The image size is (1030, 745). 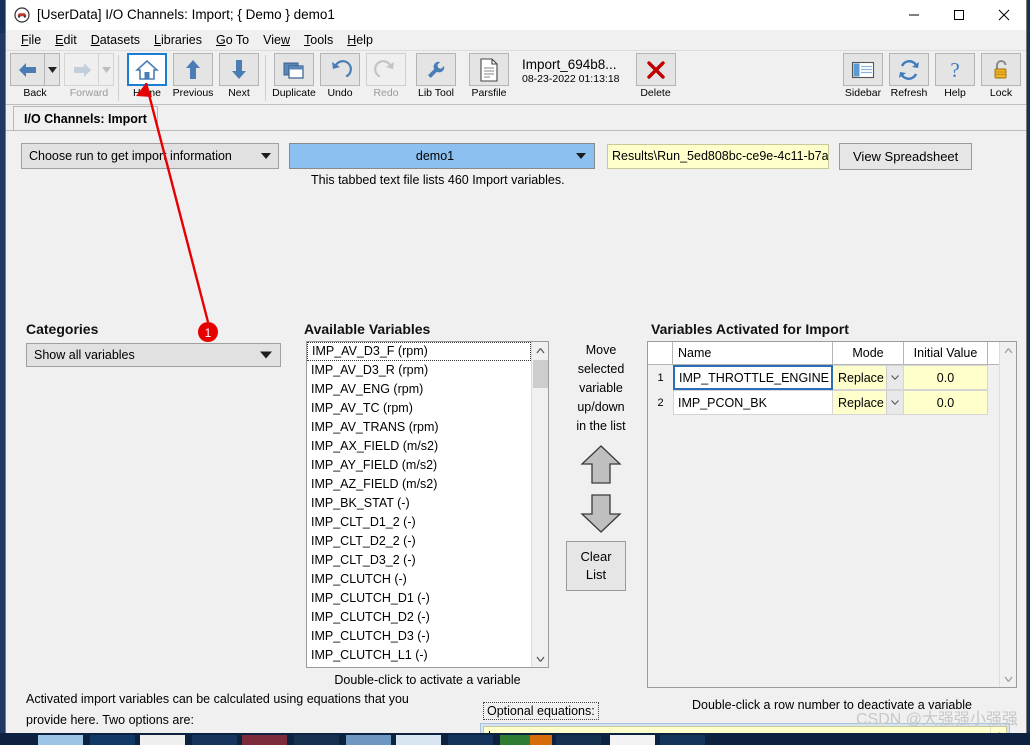 I want to click on available-variable-item: IMP_CLT_D2_2 (-), so click(x=419, y=541).